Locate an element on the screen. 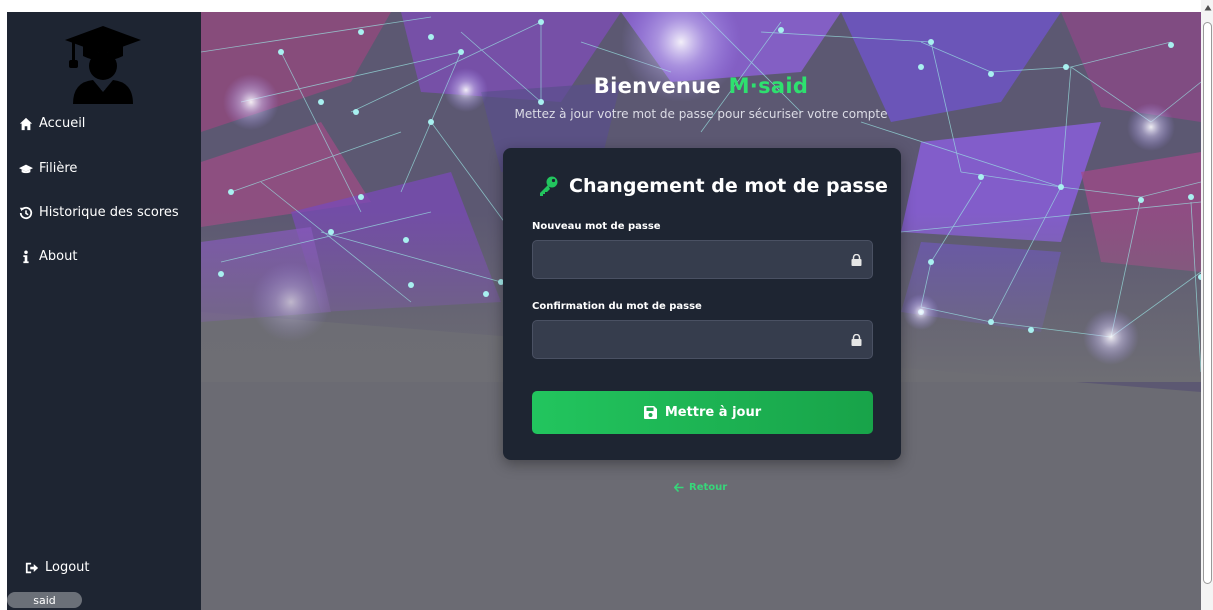 This screenshot has width=1213, height=610. new-password-input is located at coordinates (702, 259).